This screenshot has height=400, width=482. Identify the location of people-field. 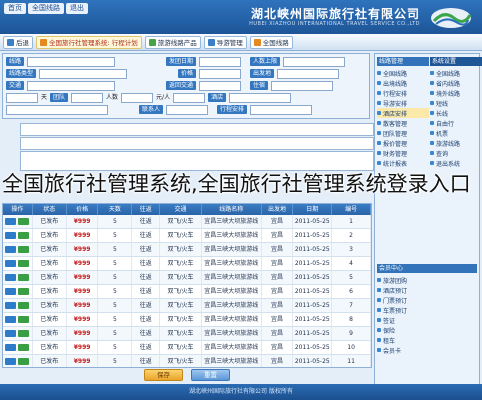
(137, 98).